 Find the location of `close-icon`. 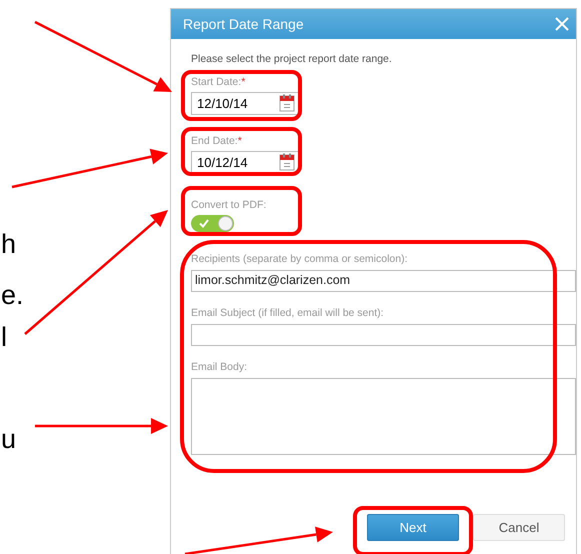

close-icon is located at coordinates (562, 24).